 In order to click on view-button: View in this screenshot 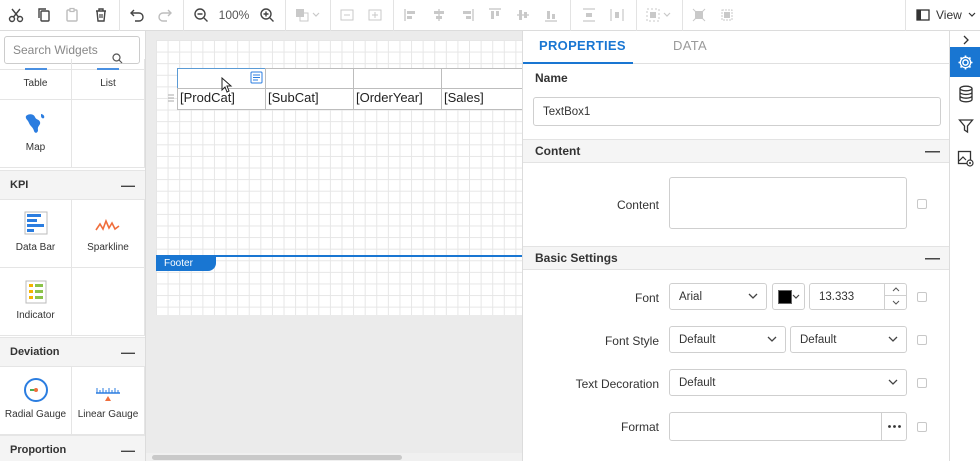, I will do `click(946, 15)`.